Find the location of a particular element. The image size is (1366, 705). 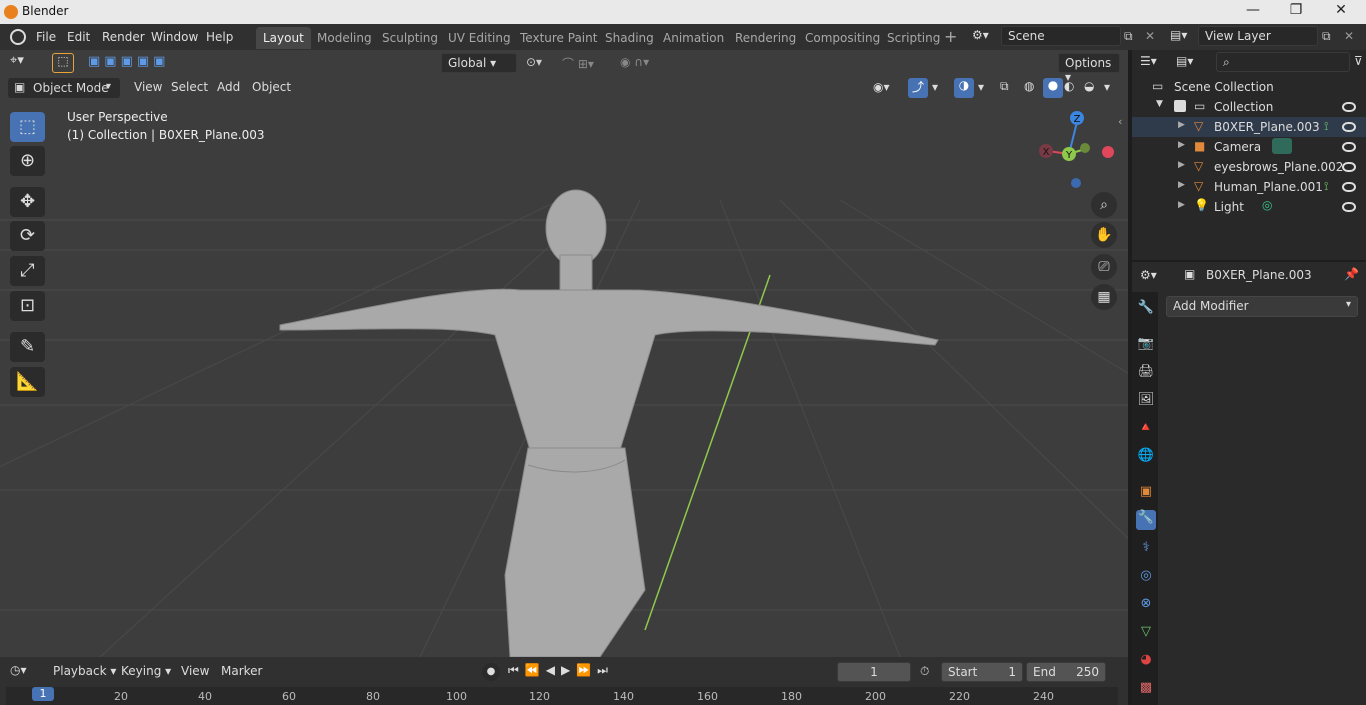

remove-view-layer-icon: ✕ is located at coordinates (1349, 36).